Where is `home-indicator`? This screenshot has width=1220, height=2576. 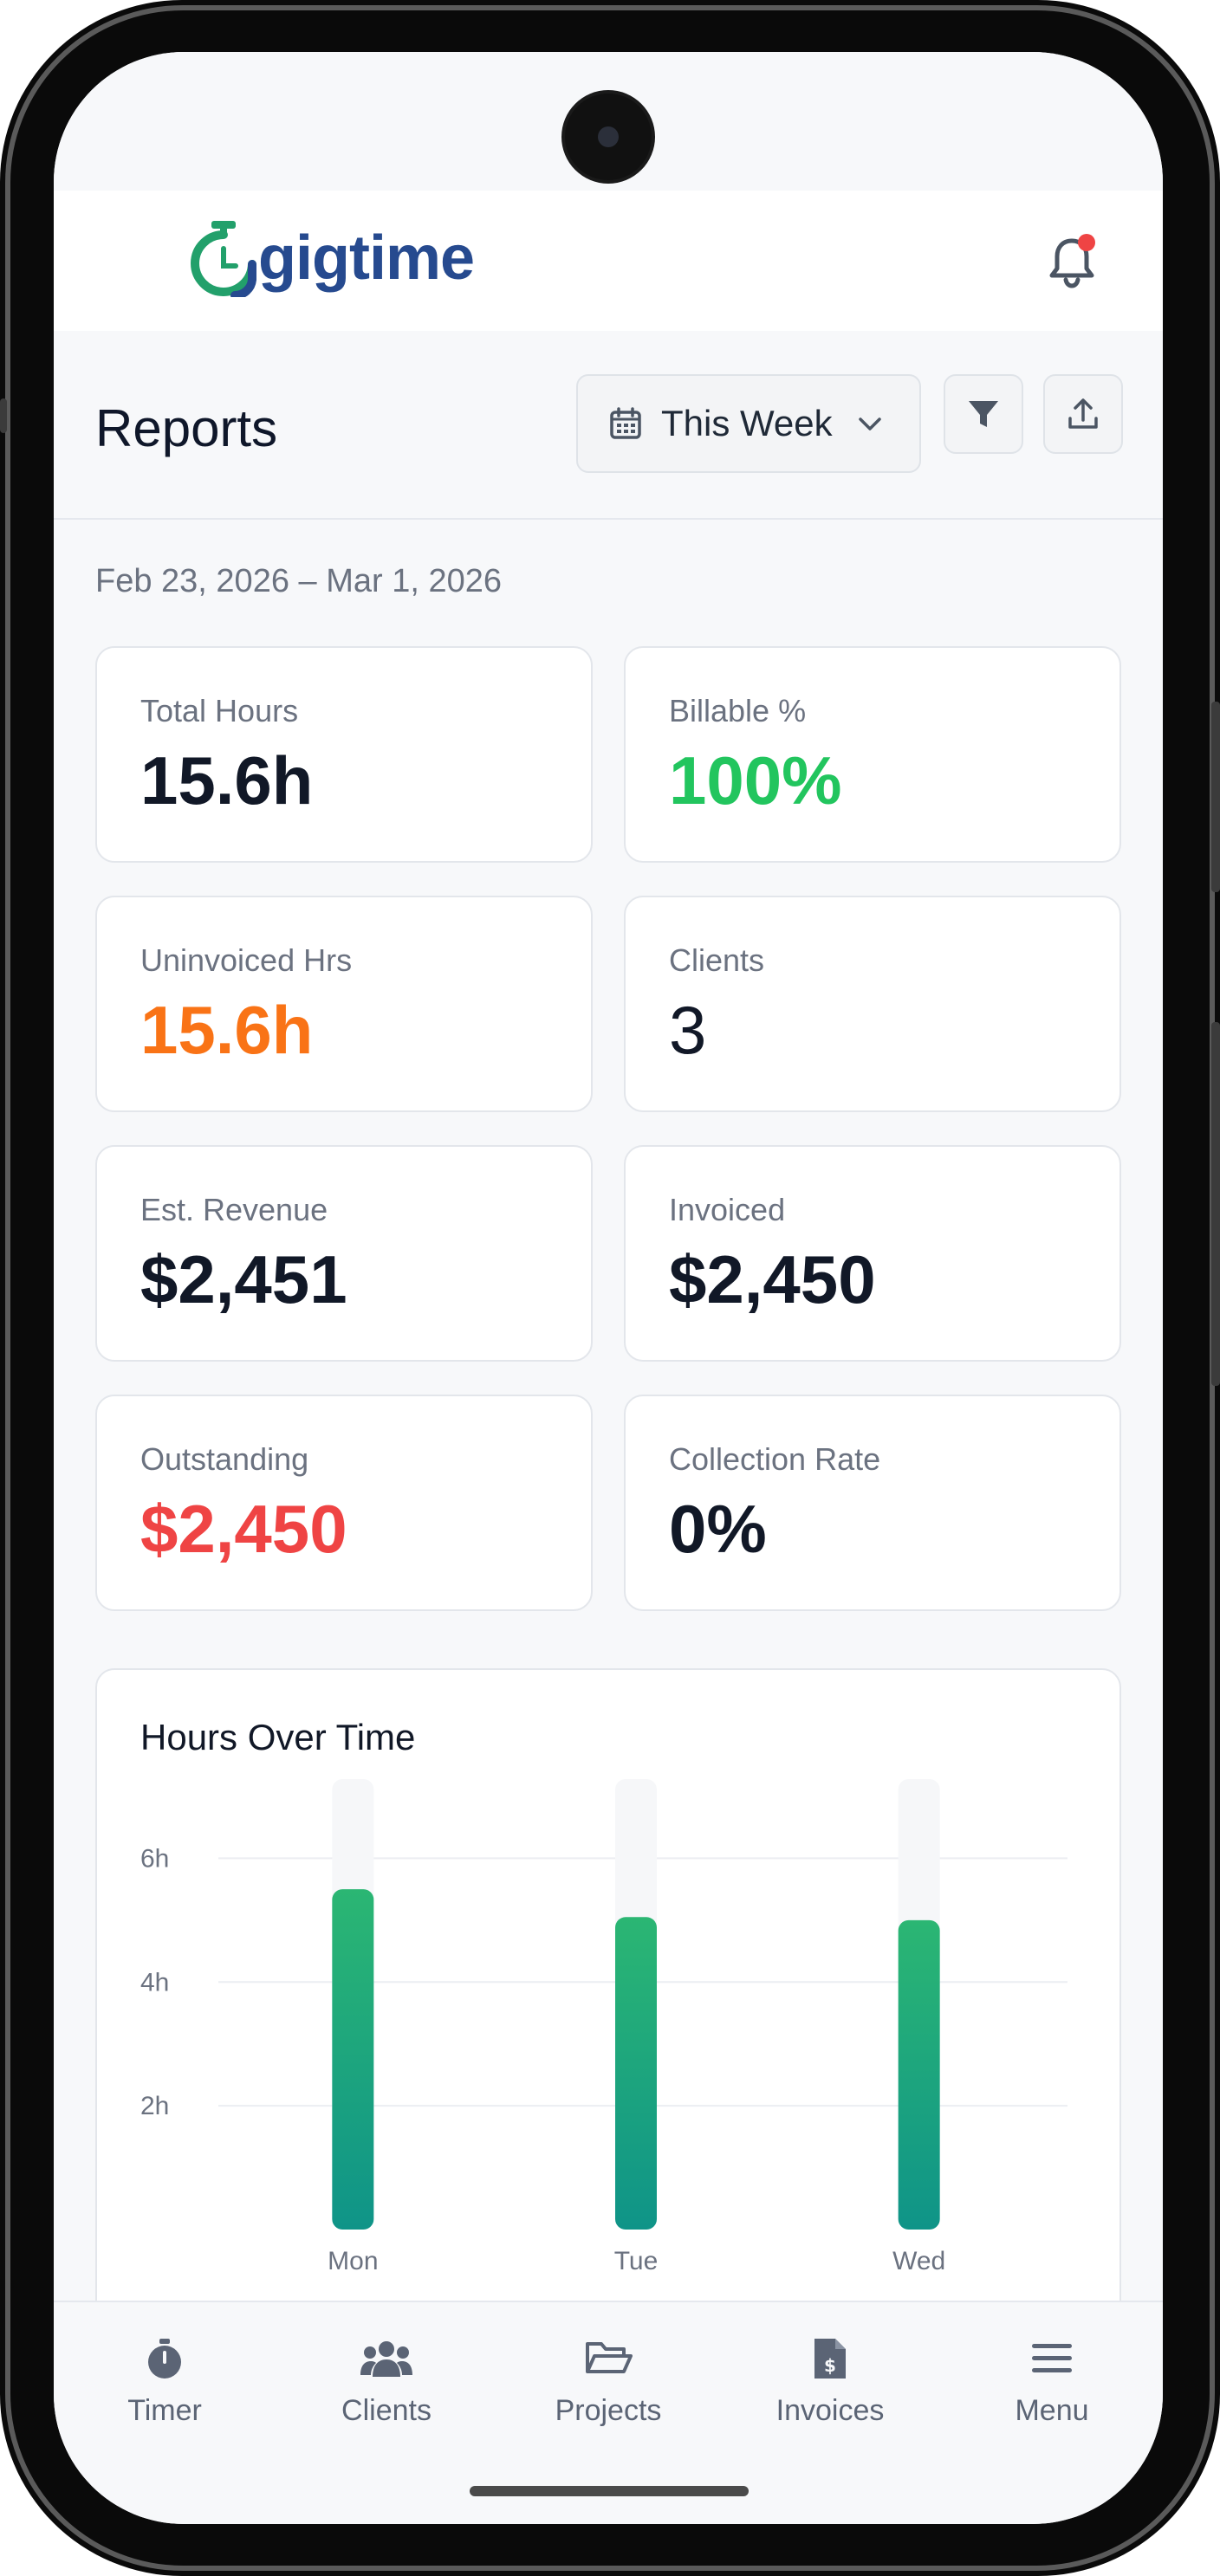
home-indicator is located at coordinates (610, 2491).